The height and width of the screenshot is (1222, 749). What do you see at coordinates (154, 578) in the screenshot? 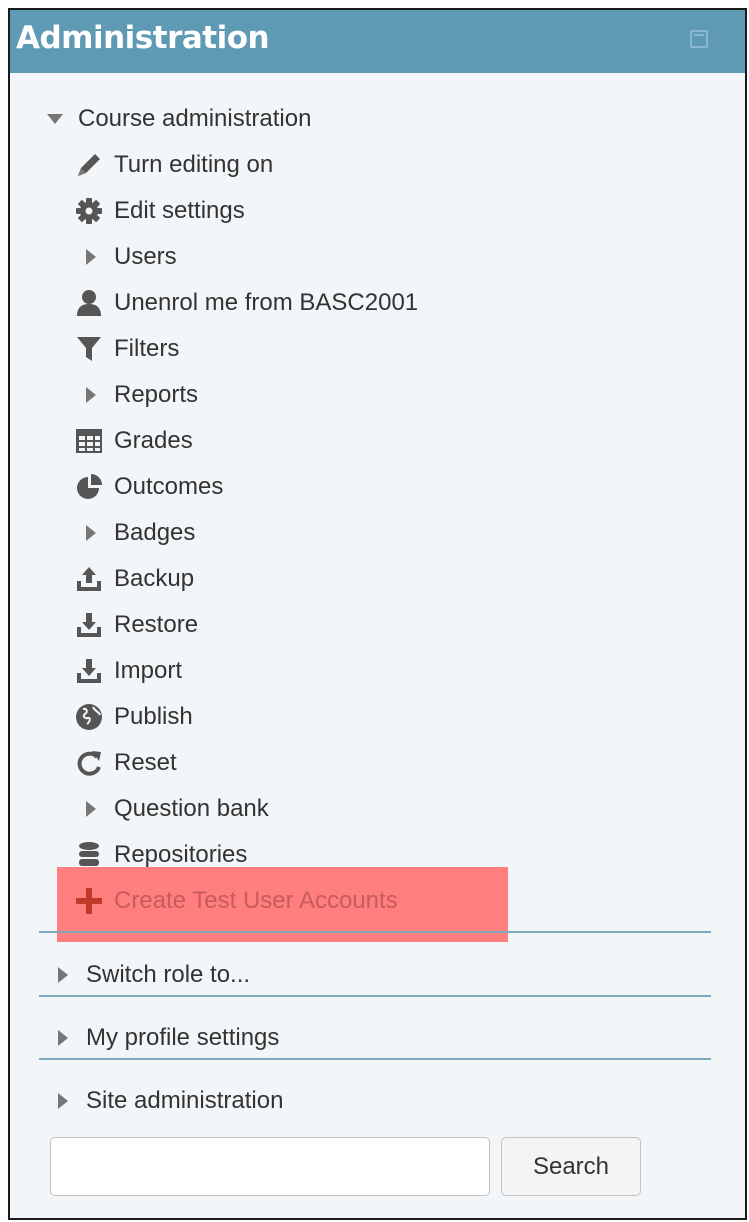
I see `menu-item-label: Backup` at bounding box center [154, 578].